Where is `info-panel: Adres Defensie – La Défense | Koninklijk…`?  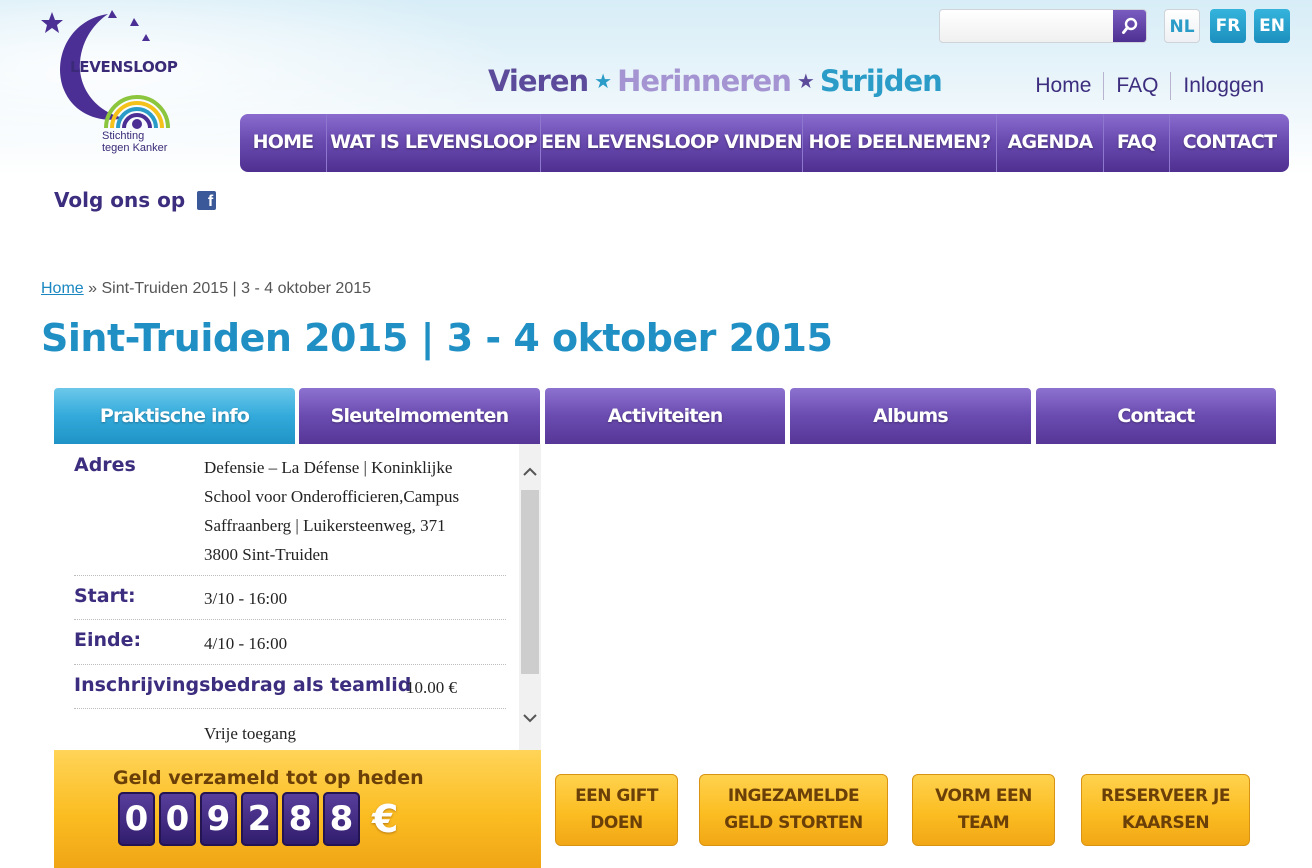
info-panel: Adres Defensie – La Défense | Koninklijk… is located at coordinates (297, 597).